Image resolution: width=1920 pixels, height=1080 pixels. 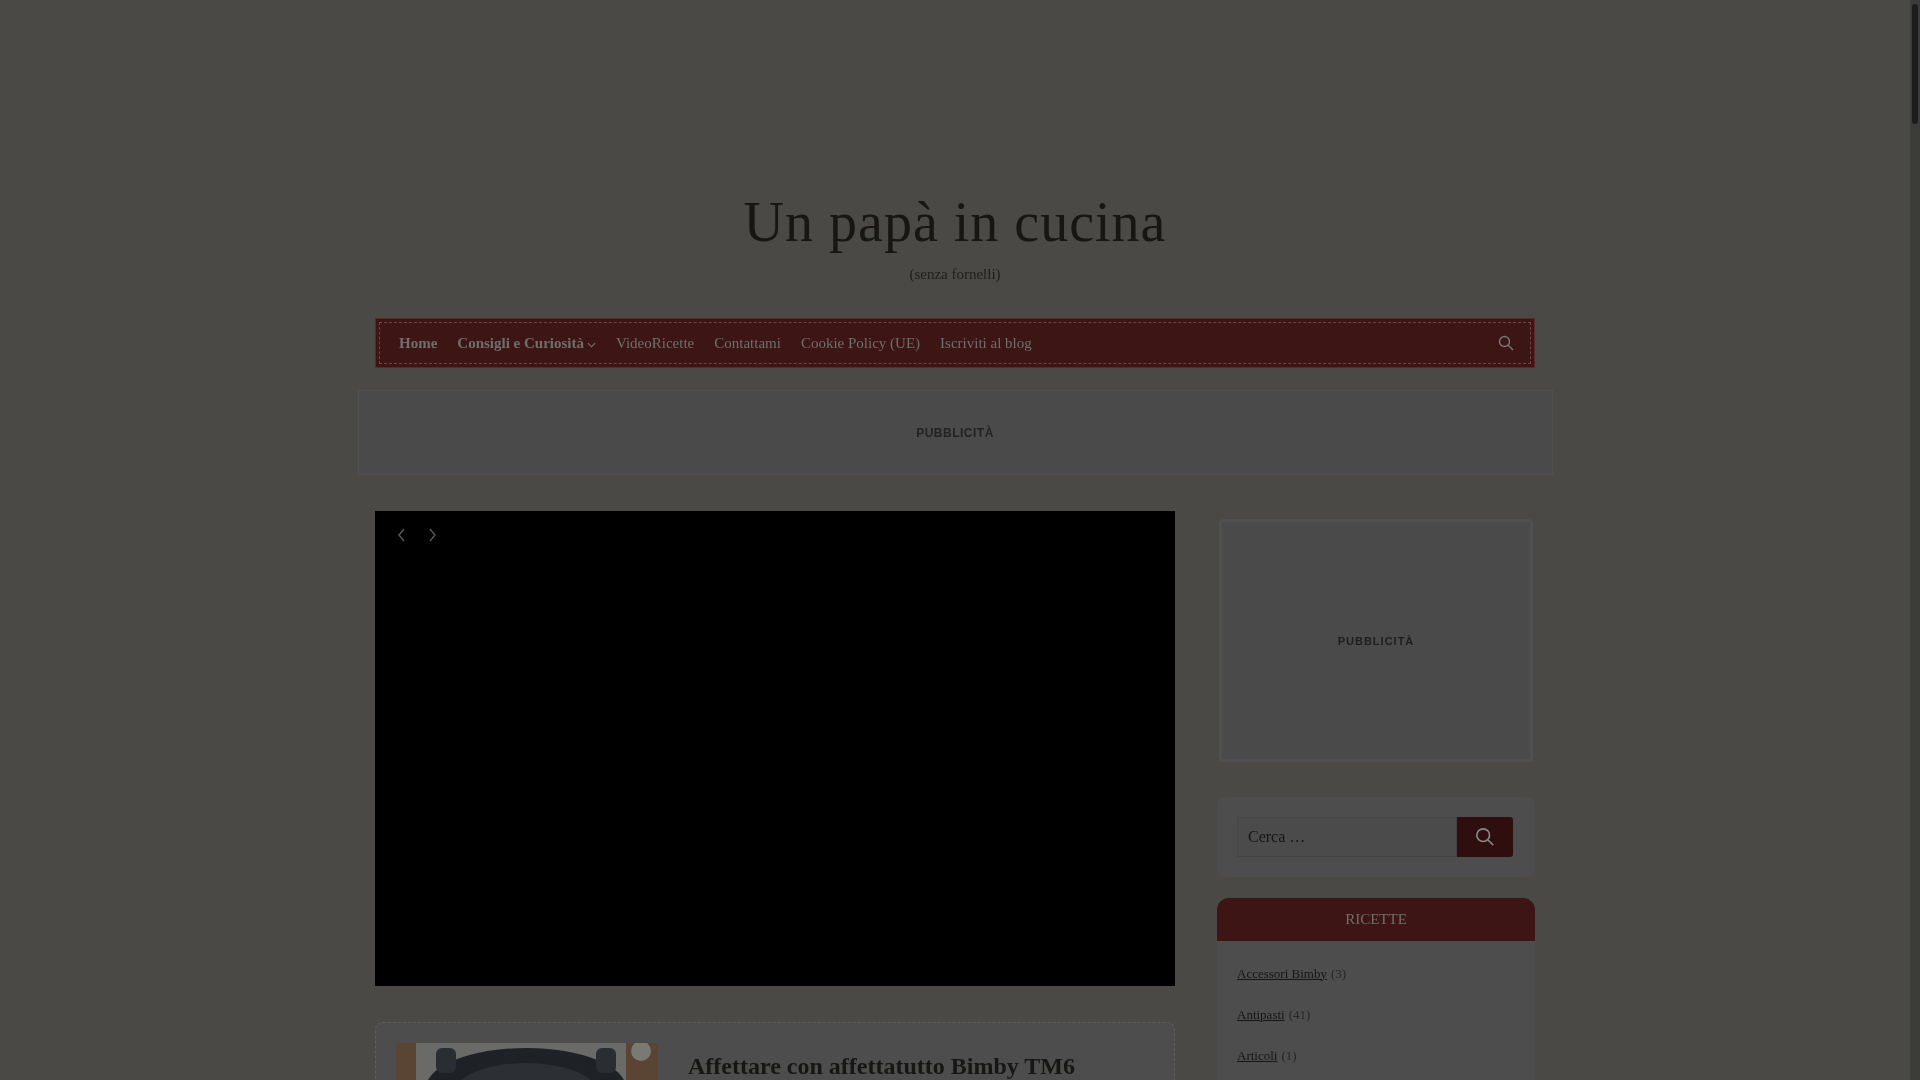 I want to click on widget-title: RICETTE, so click(x=1376, y=919).